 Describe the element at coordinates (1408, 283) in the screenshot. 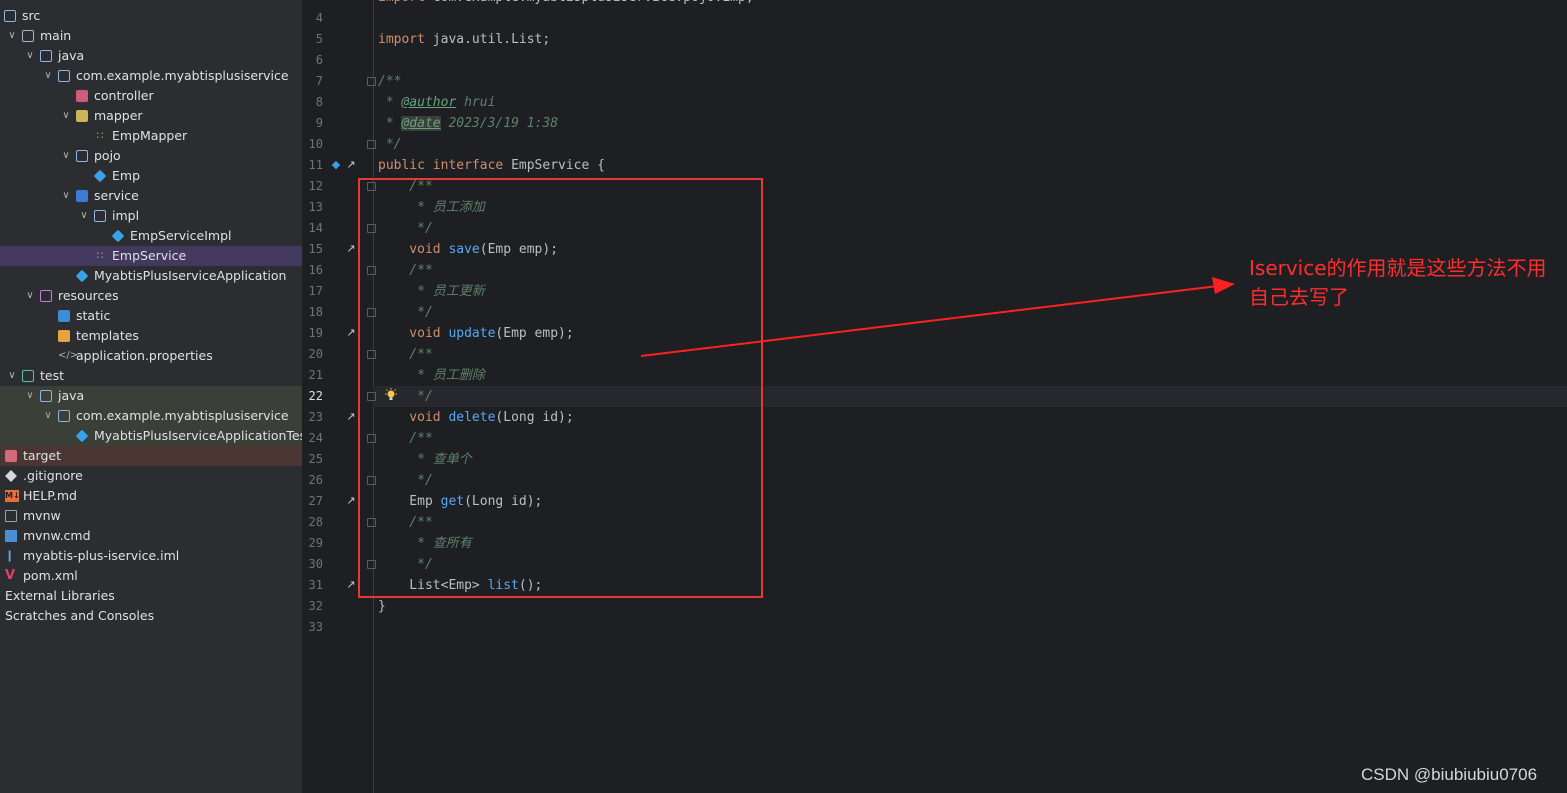

I see `annotation-text: Iservice的作用就是这些方法不用 自己去写了` at that location.